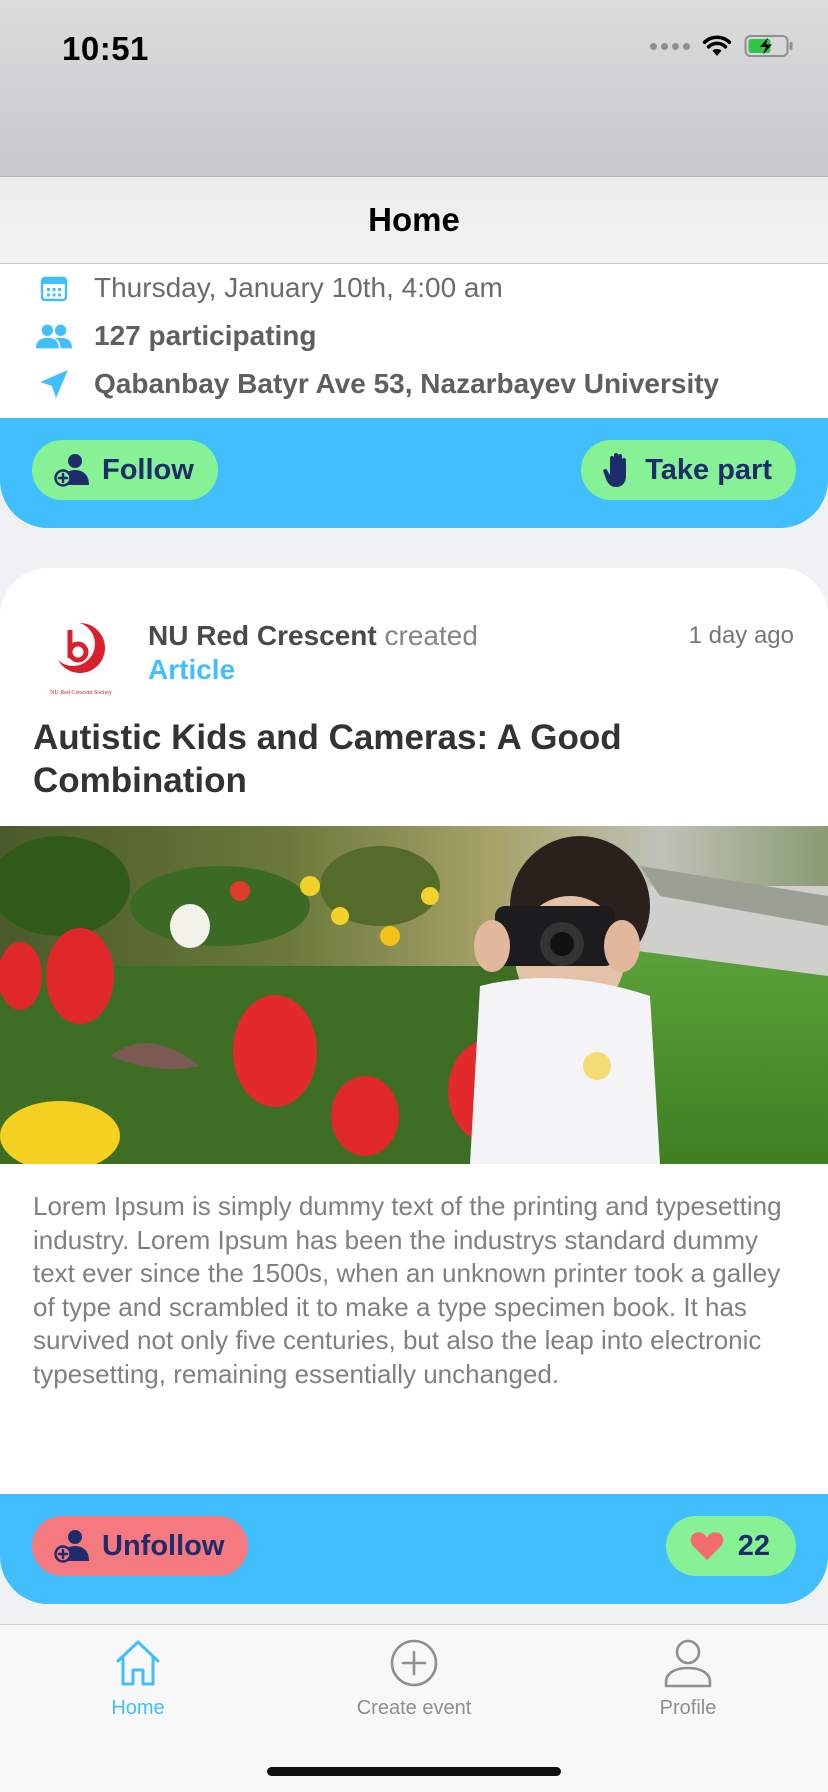 This screenshot has width=828, height=1792. What do you see at coordinates (670, 46) in the screenshot?
I see `cellular-signal-icon` at bounding box center [670, 46].